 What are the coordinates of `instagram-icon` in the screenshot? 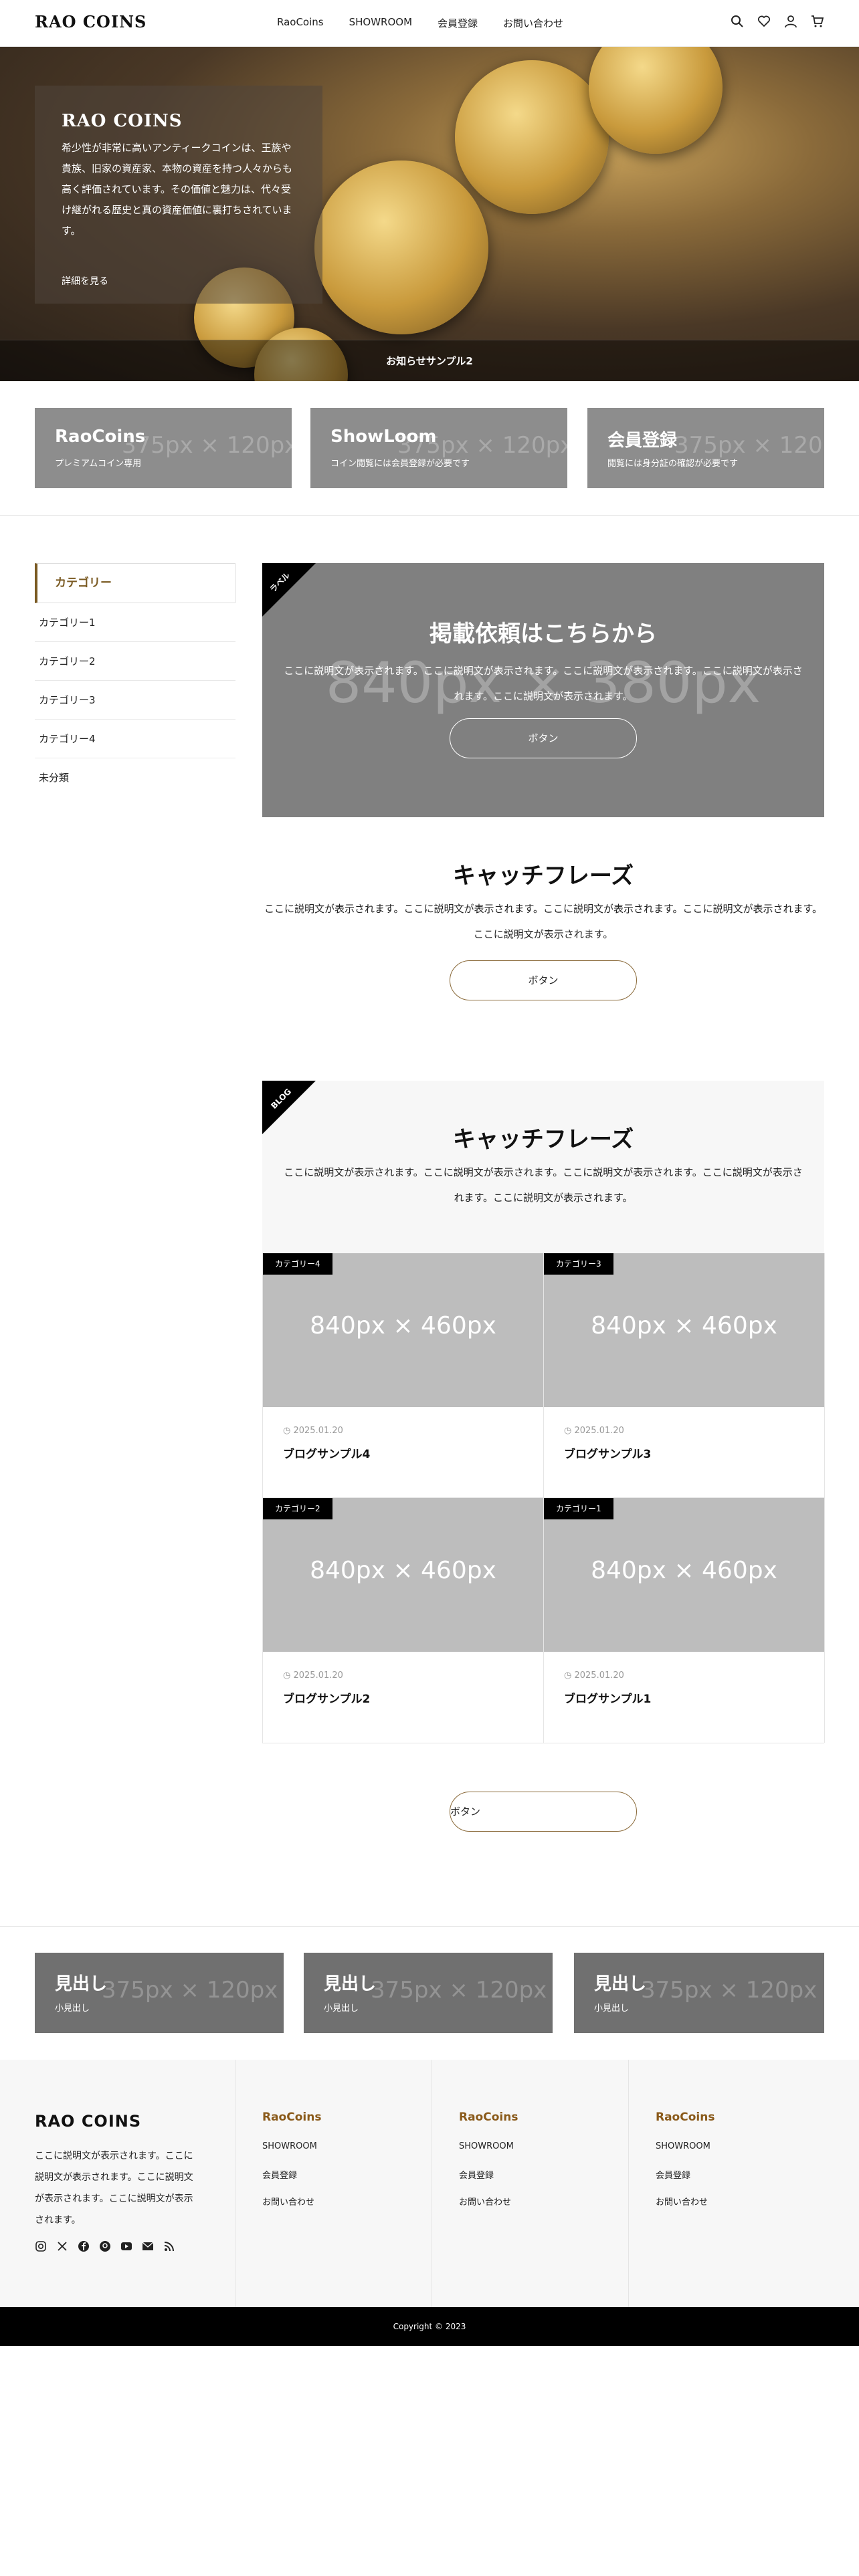 It's located at (41, 2246).